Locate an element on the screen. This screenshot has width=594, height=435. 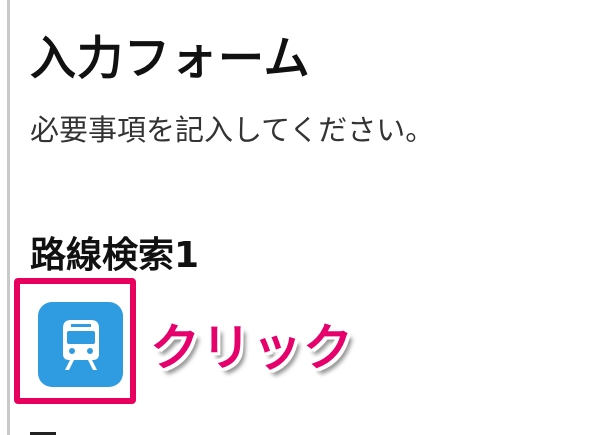
page-title: 入力フォーム is located at coordinates (170, 58).